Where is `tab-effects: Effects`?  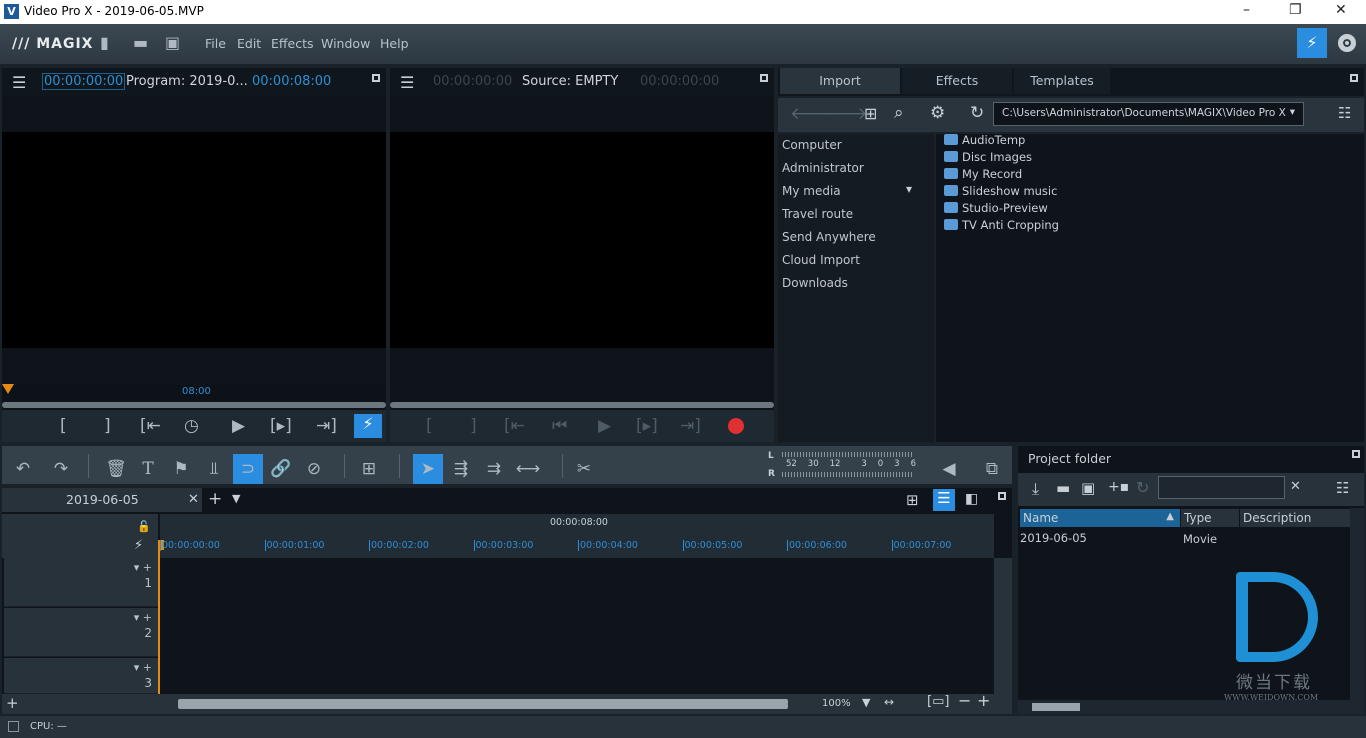 tab-effects: Effects is located at coordinates (957, 81).